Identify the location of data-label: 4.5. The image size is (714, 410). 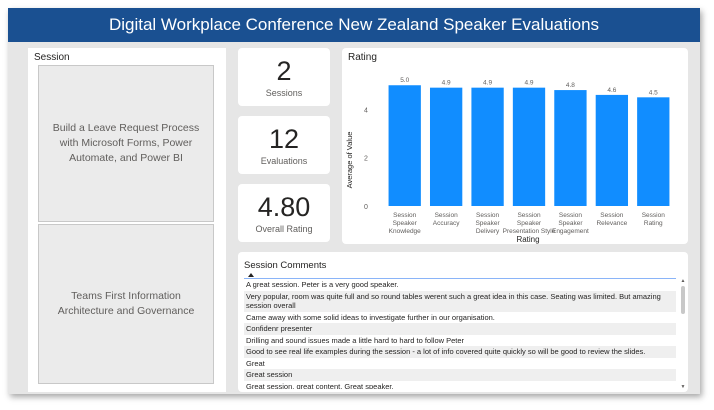
(653, 92).